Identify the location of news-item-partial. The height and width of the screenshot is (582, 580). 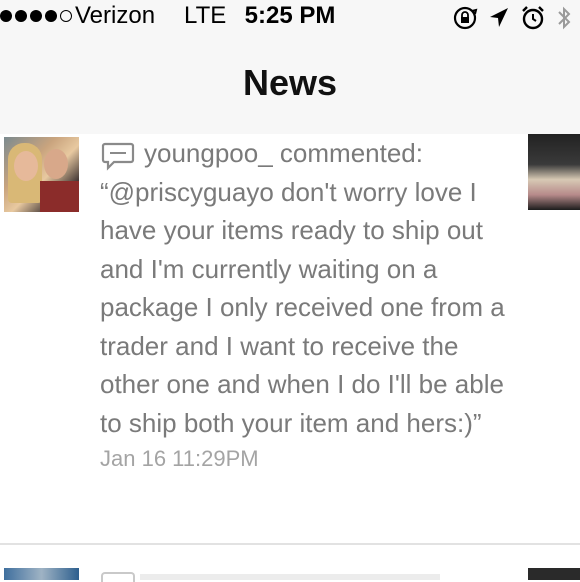
(290, 575).